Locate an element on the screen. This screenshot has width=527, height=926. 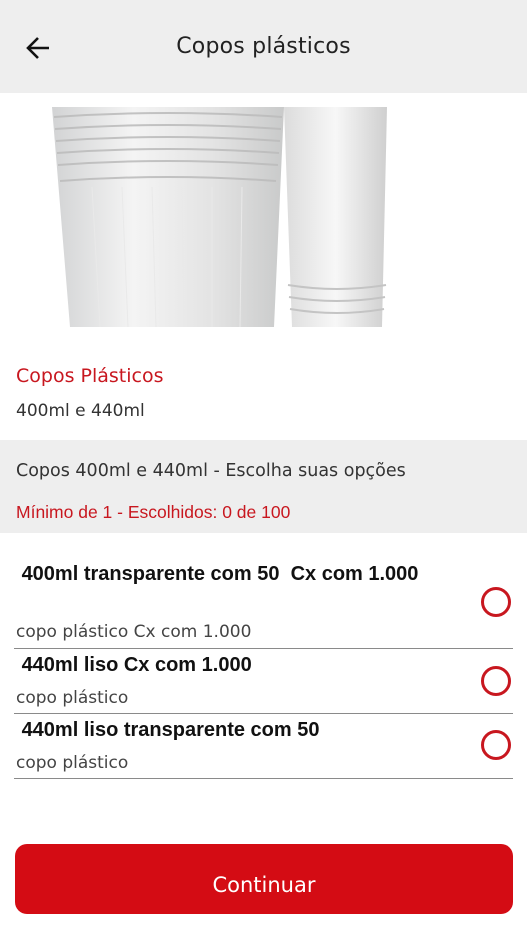
selection-rule-text: Mínimo de 1 - Escolhidos: 0 de 100 is located at coordinates (153, 512).